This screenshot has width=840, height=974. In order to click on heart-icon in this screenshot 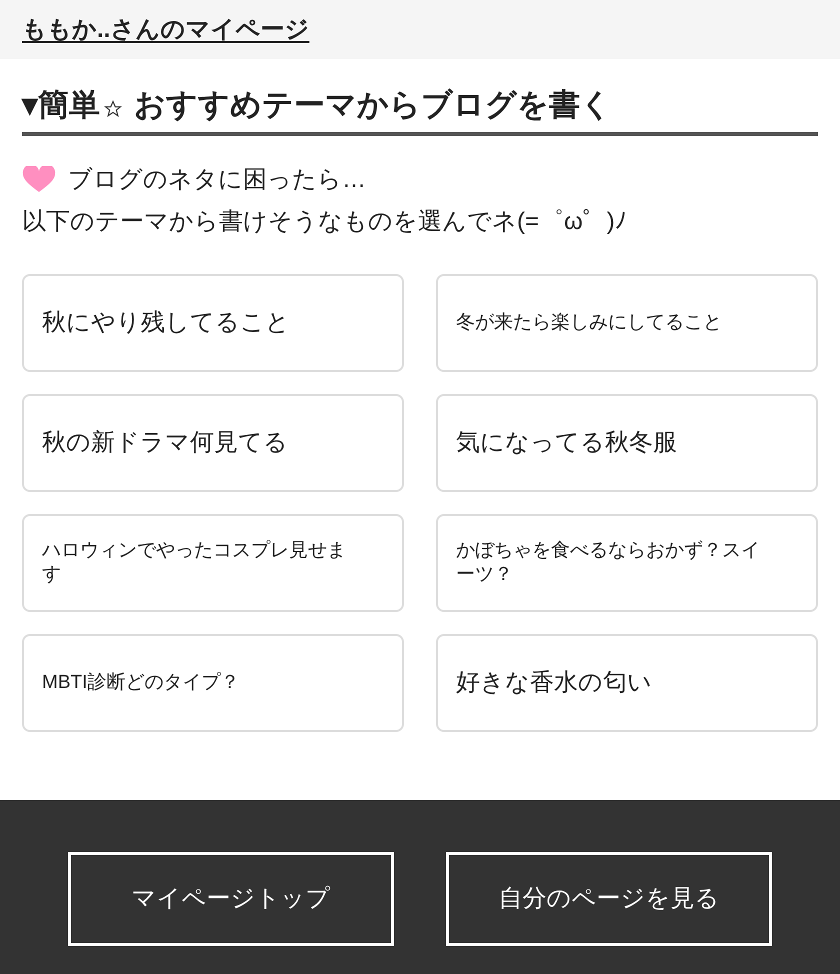, I will do `click(39, 180)`.